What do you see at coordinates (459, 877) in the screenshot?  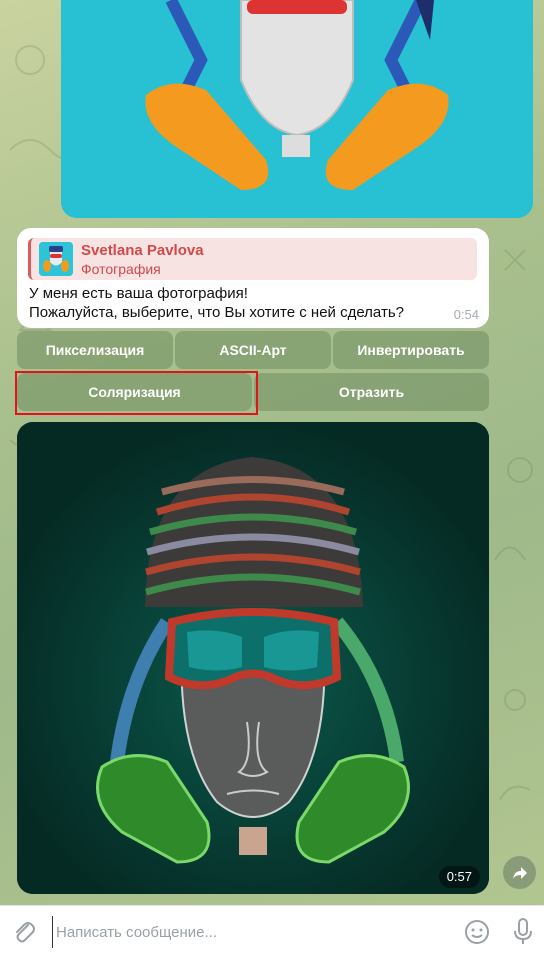 I see `photo-time: 0:57` at bounding box center [459, 877].